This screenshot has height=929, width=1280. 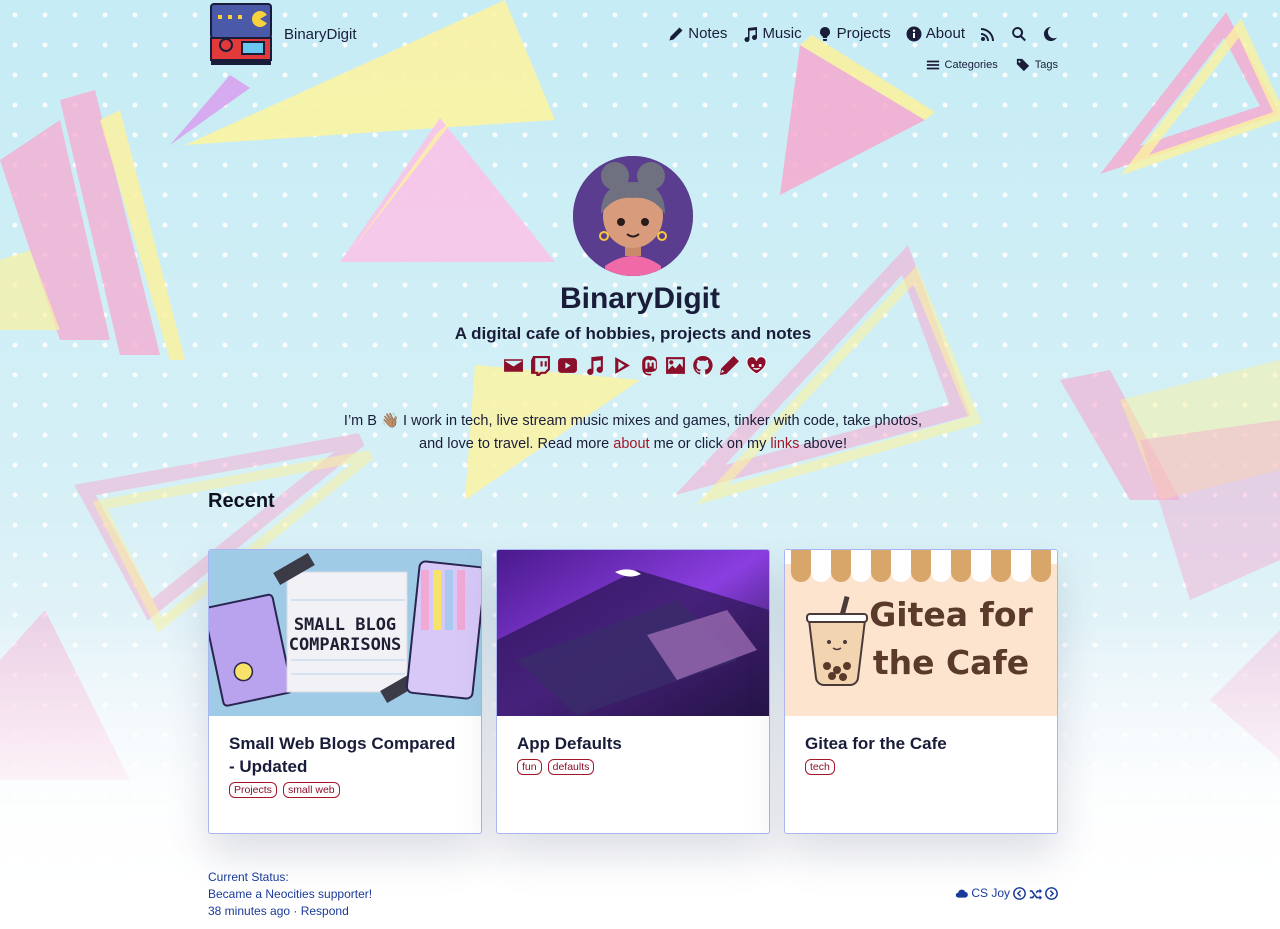 I want to click on thumbnail-caption: Gitea for, so click(x=951, y=614).